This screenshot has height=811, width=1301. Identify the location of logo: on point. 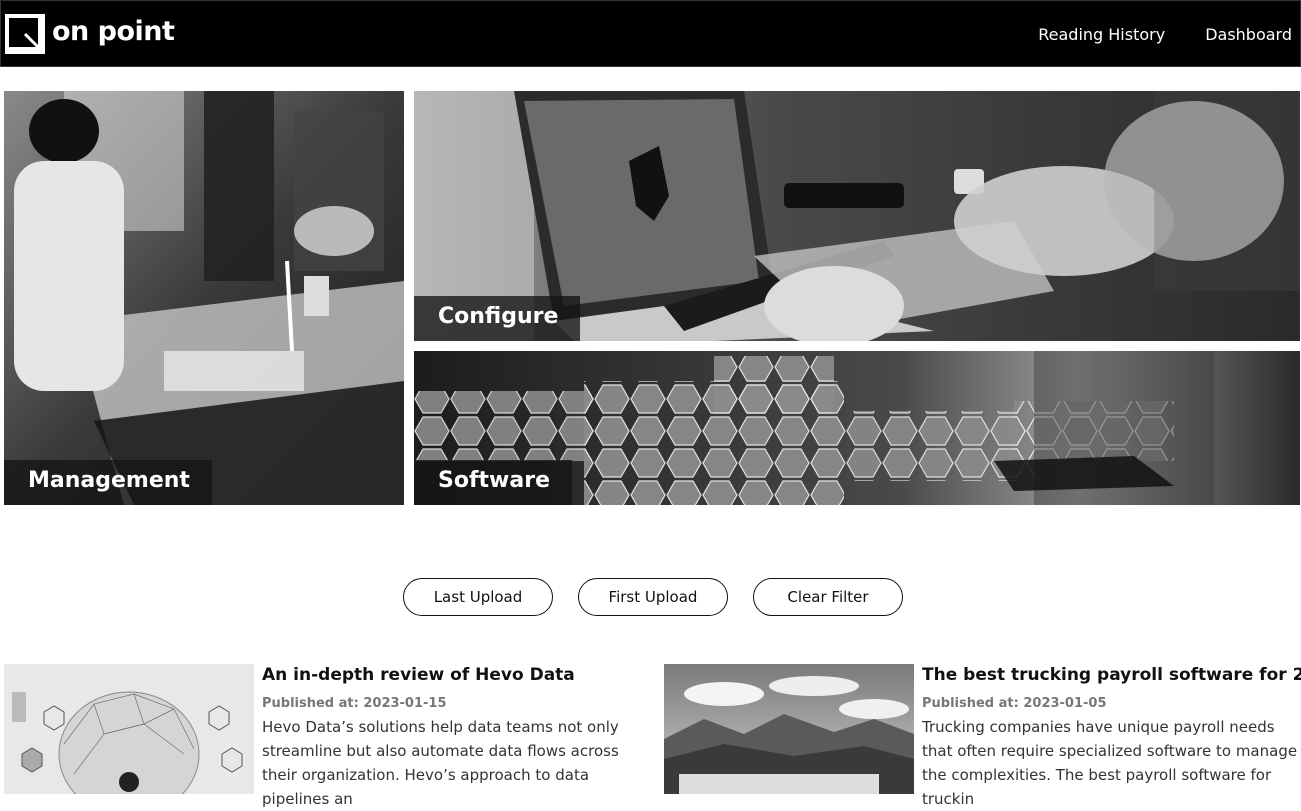
(90, 34).